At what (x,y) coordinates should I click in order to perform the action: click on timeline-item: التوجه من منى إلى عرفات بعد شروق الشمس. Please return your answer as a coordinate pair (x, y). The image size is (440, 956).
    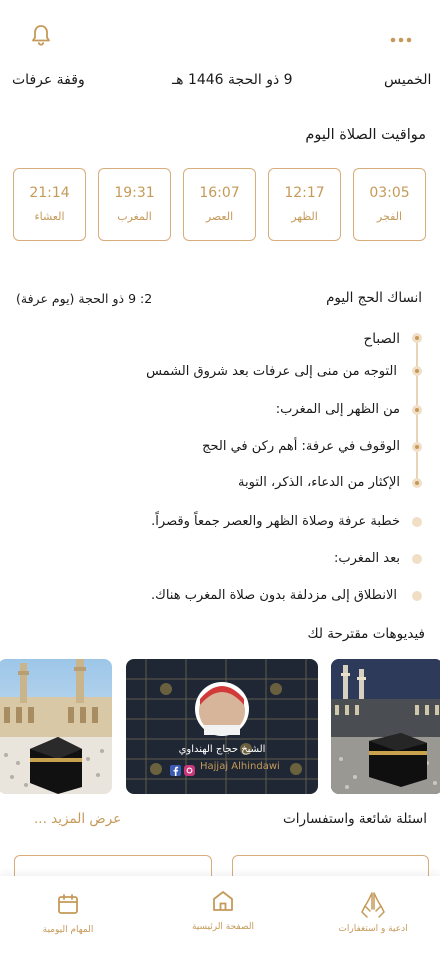
    Looking at the image, I should click on (271, 371).